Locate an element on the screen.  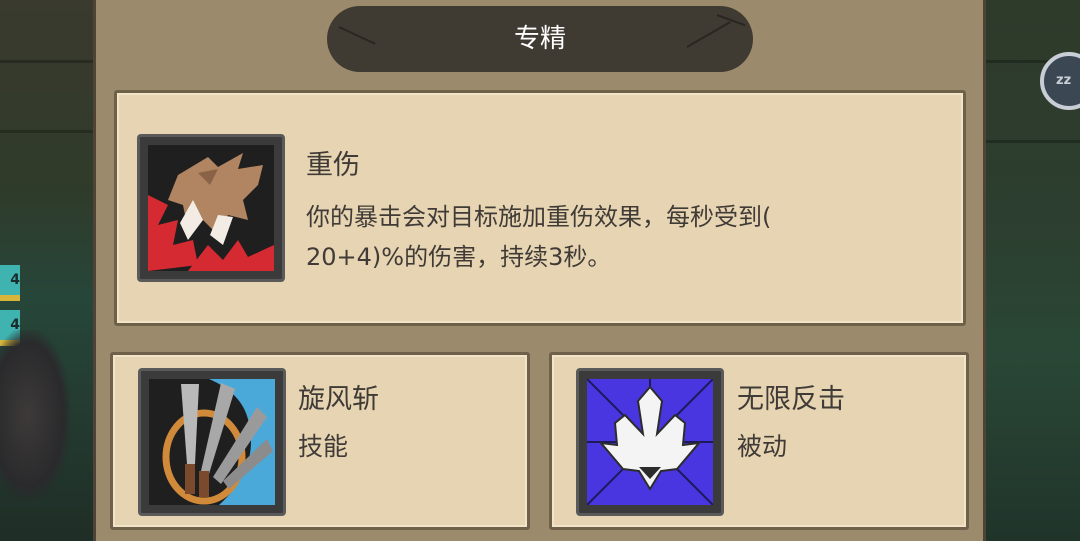
skill-card-whirlwind: 旋风斩 技能 is located at coordinates (320, 441).